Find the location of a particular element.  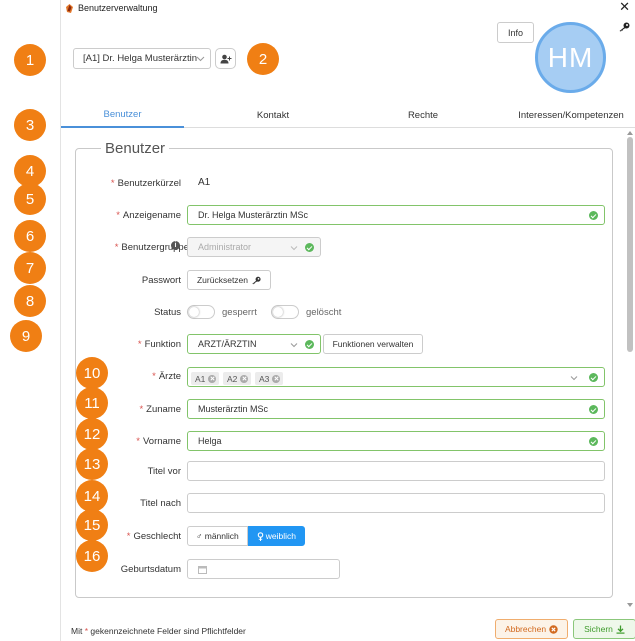

male-button: ♂ männlich is located at coordinates (217, 536).